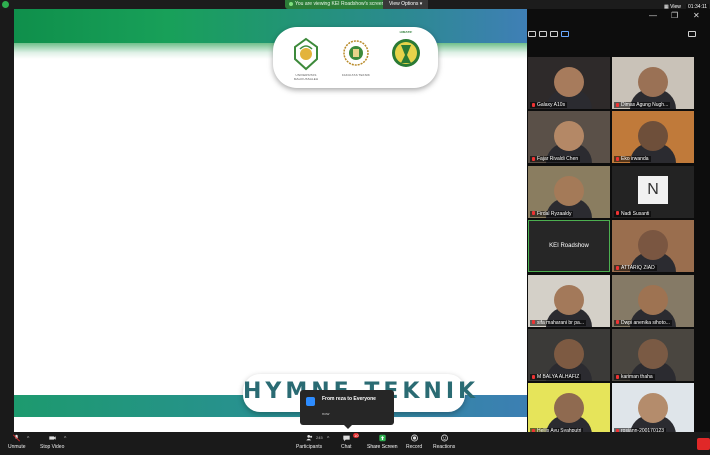  What do you see at coordinates (569, 137) in the screenshot?
I see `participant-tile: Fajar Rivaldi Chen` at bounding box center [569, 137].